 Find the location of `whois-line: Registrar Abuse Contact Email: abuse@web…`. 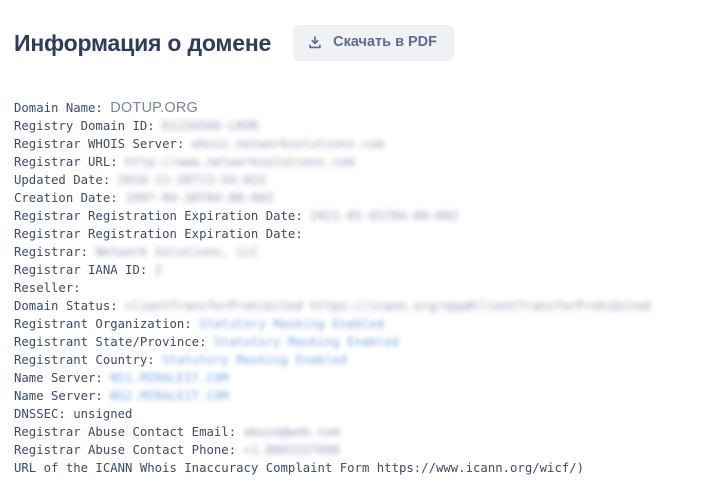

whois-line: Registrar Abuse Contact Email: abuse@web… is located at coordinates (350, 432).